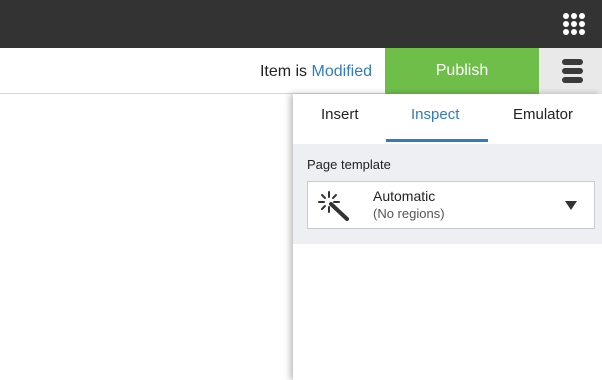  I want to click on status-bar: Item is Modified Publish, so click(301, 71).